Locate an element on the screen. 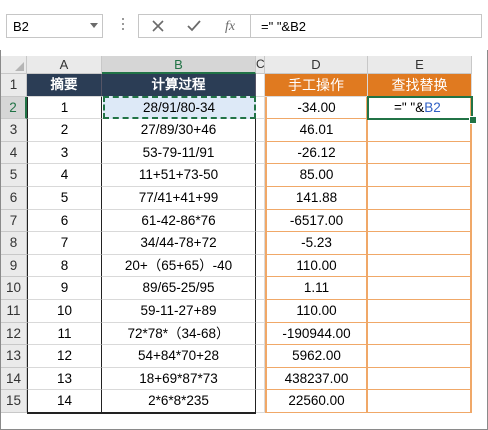 This screenshot has height=430, width=488. row-header: 5 is located at coordinates (14, 175).